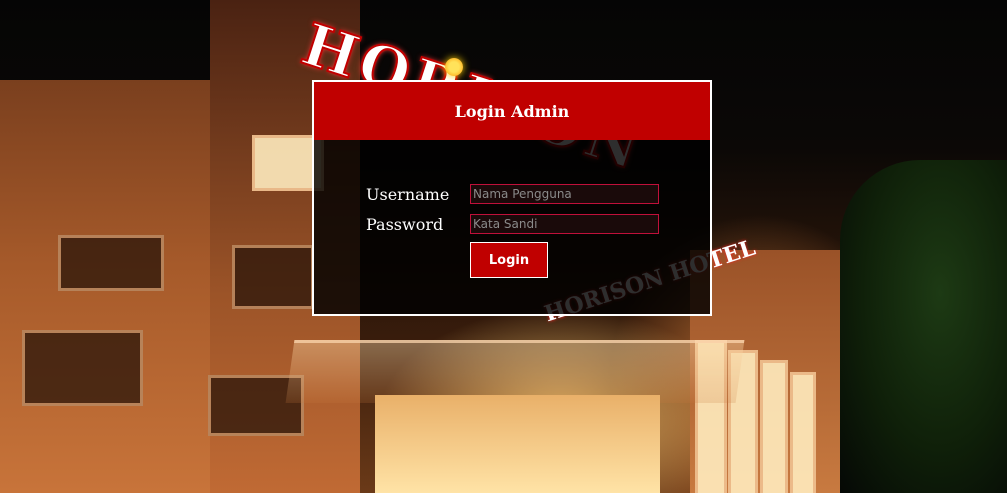 Image resolution: width=1007 pixels, height=493 pixels. What do you see at coordinates (405, 224) in the screenshot?
I see `password-label: Password` at bounding box center [405, 224].